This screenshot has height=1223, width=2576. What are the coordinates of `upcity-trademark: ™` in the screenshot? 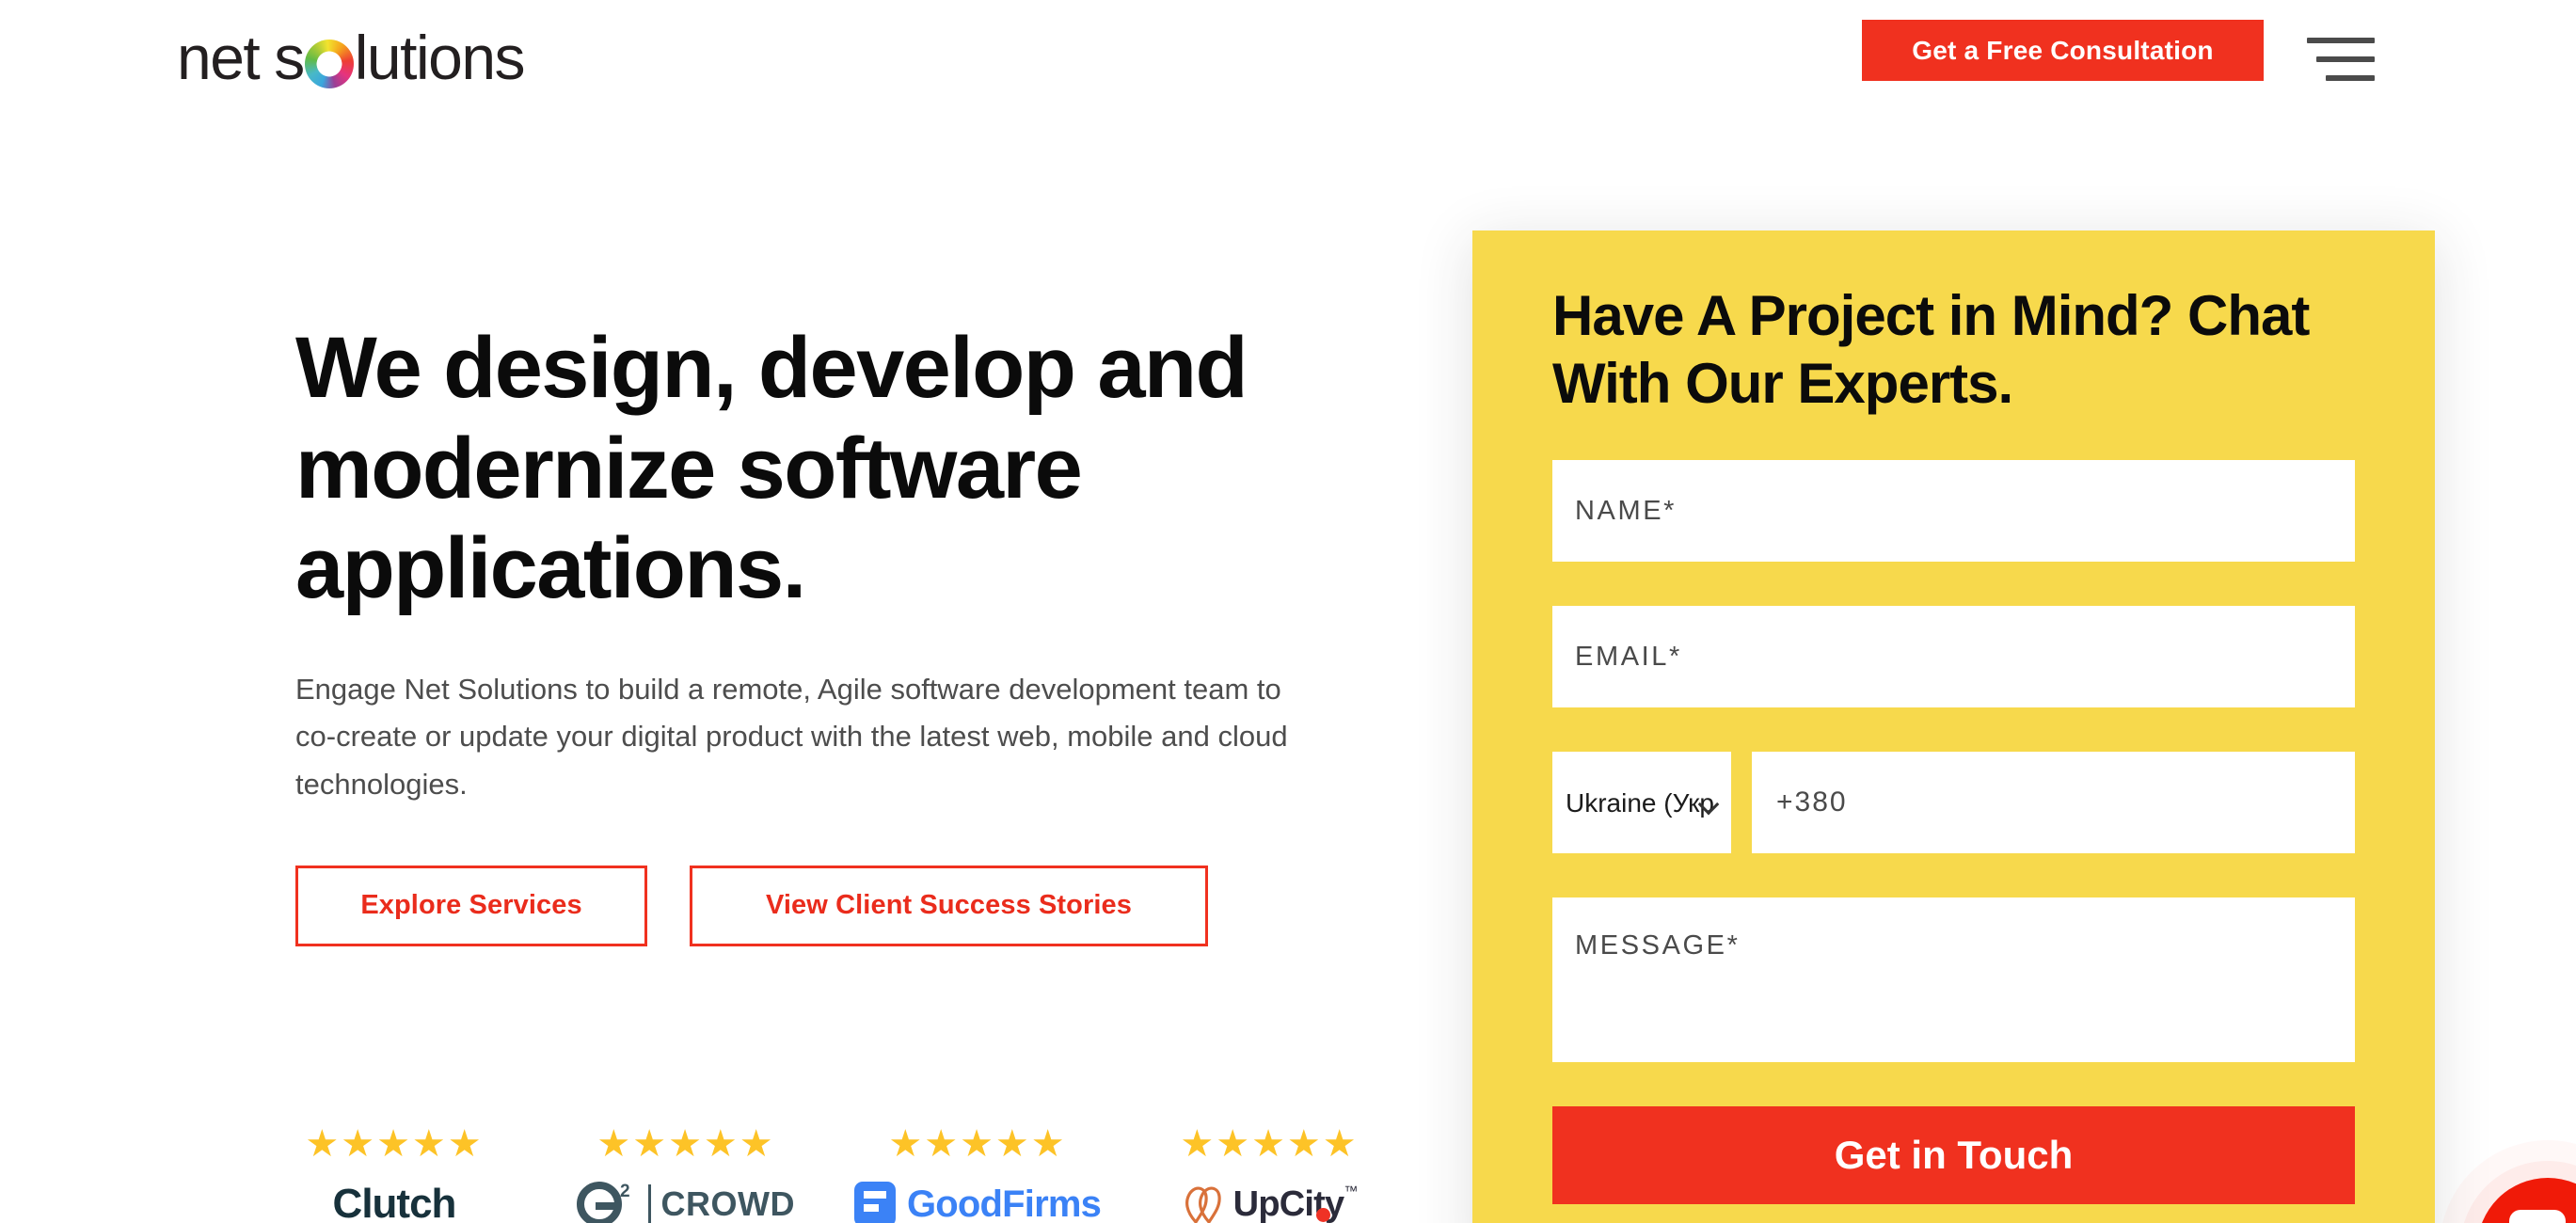 It's located at (1351, 1191).